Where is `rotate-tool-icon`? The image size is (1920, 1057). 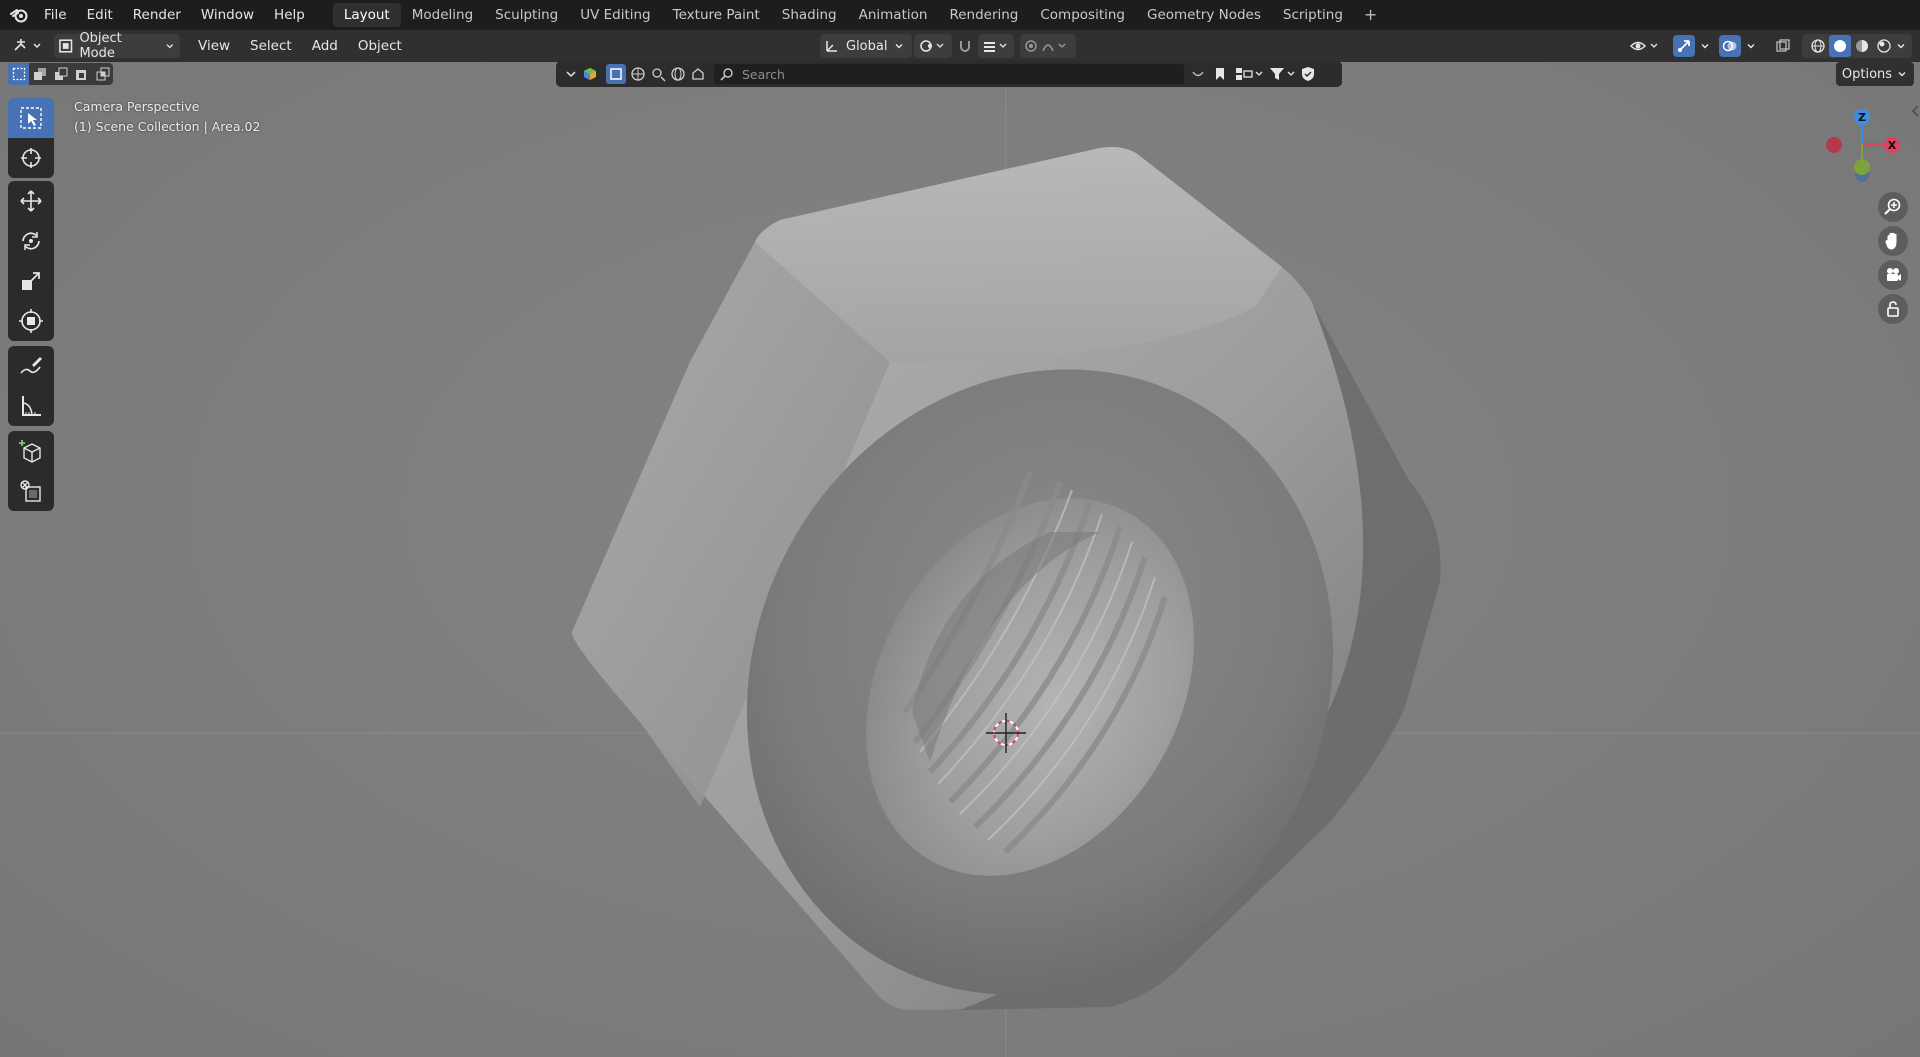 rotate-tool-icon is located at coordinates (31, 241).